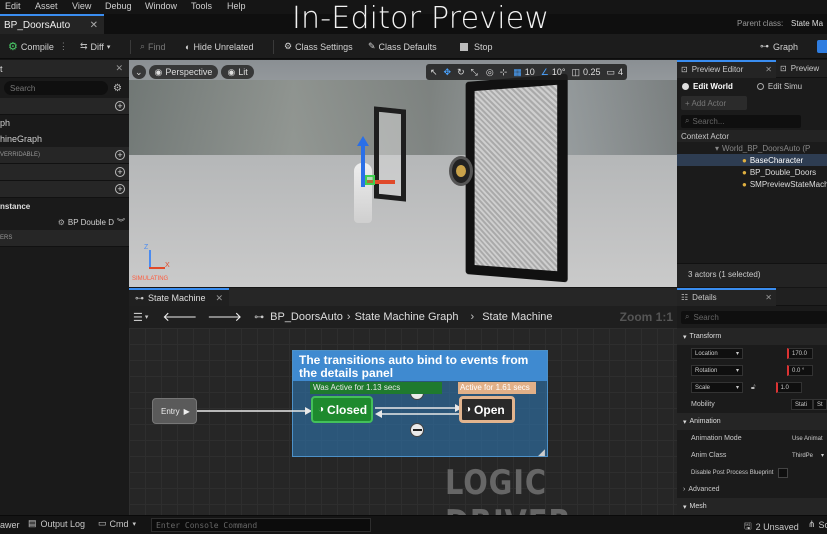 This screenshot has width=827, height=534. Describe the element at coordinates (52, 24) in the screenshot. I see `tab-bp-doorsauto: BP_DoorsAuto ✕` at that location.